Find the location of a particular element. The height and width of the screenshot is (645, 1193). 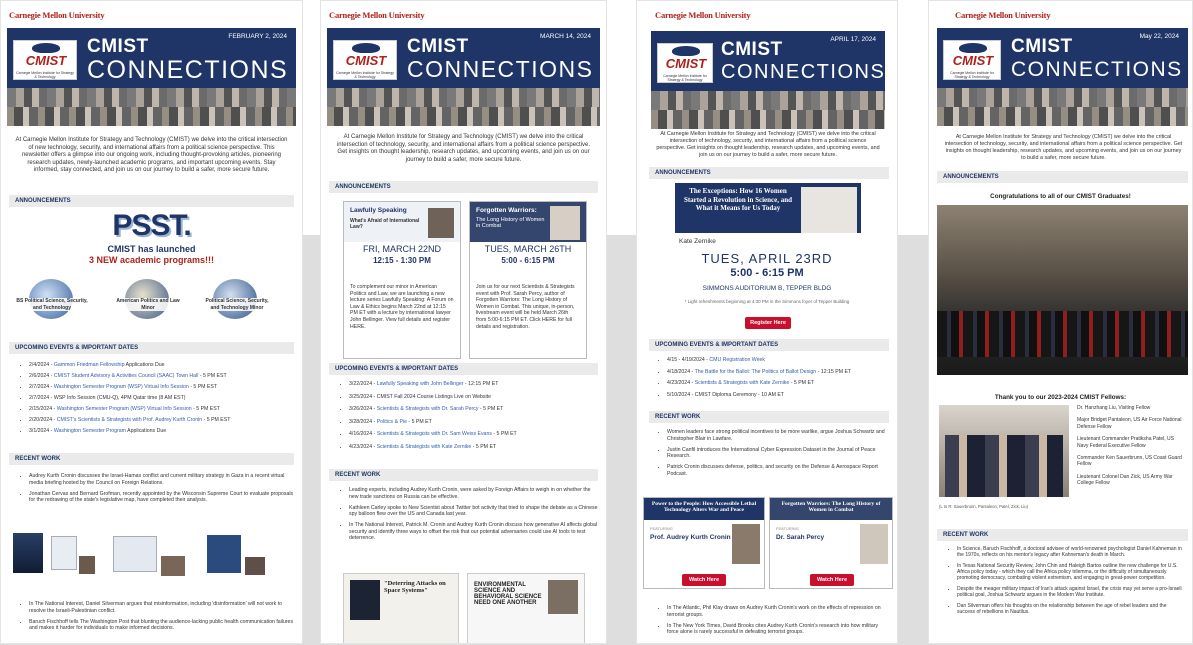

event-link: CMU Registration Week is located at coordinates (737, 360).